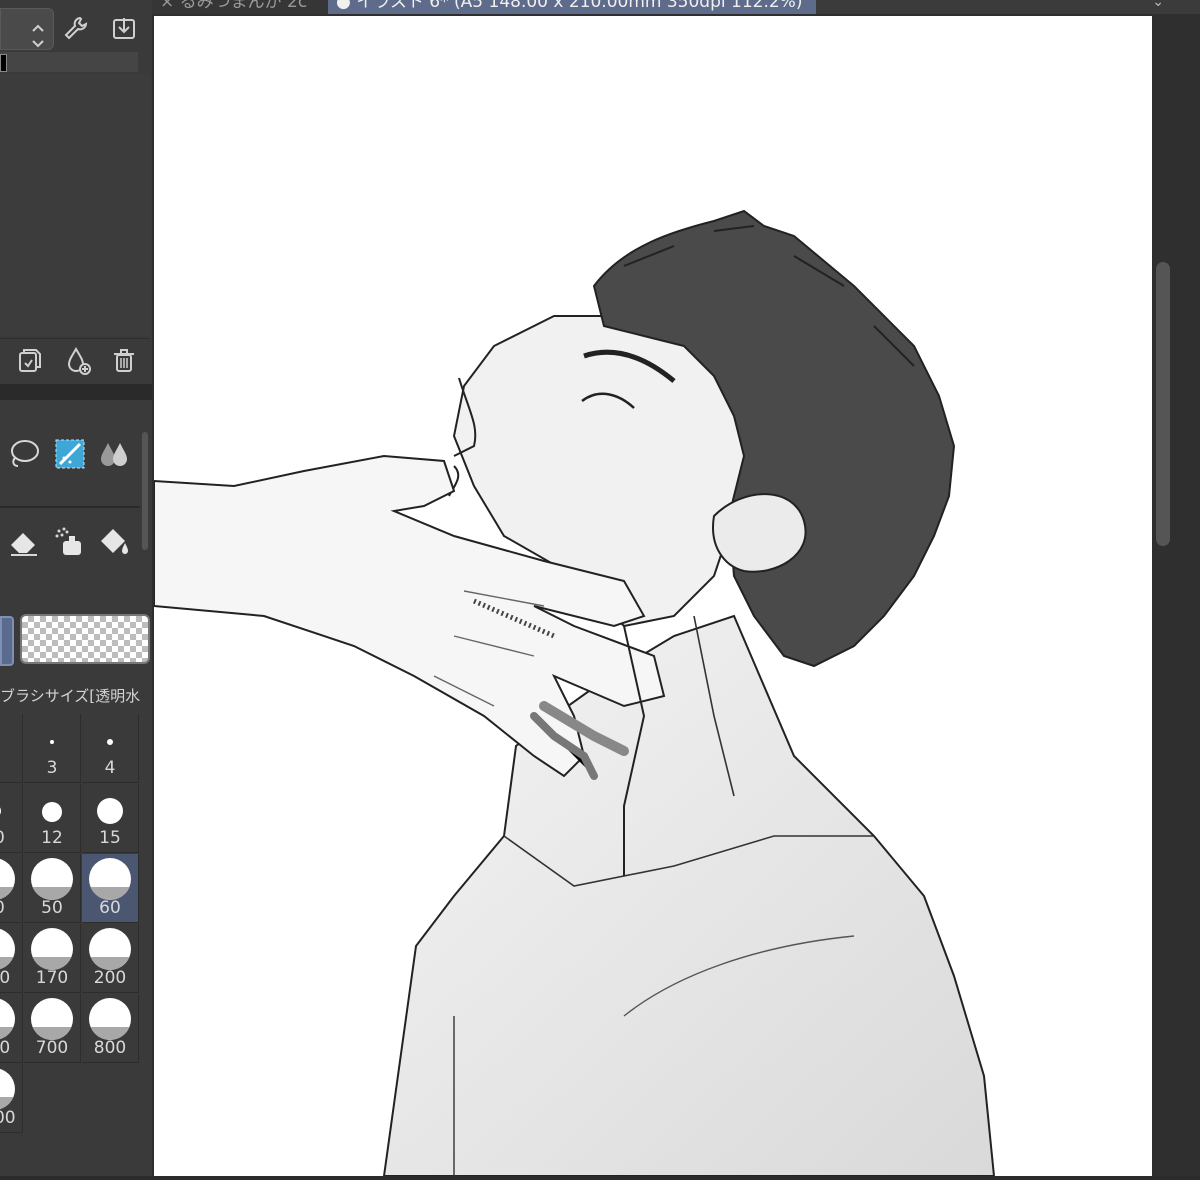 The image size is (1200, 1180). What do you see at coordinates (69, 1099) in the screenshot?
I see `brush-row: 1000` at bounding box center [69, 1099].